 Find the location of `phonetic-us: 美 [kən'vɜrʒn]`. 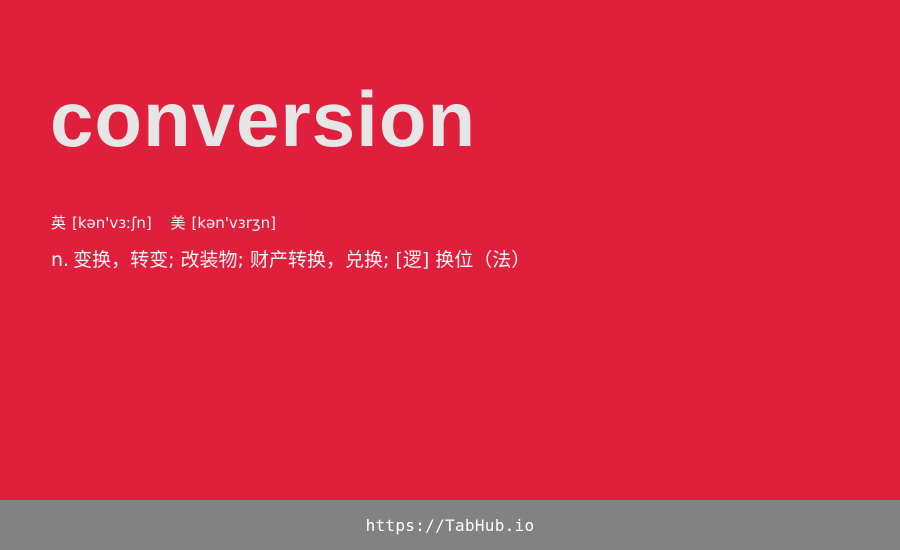

phonetic-us: 美 [kən'vɜrʒn] is located at coordinates (223, 223).